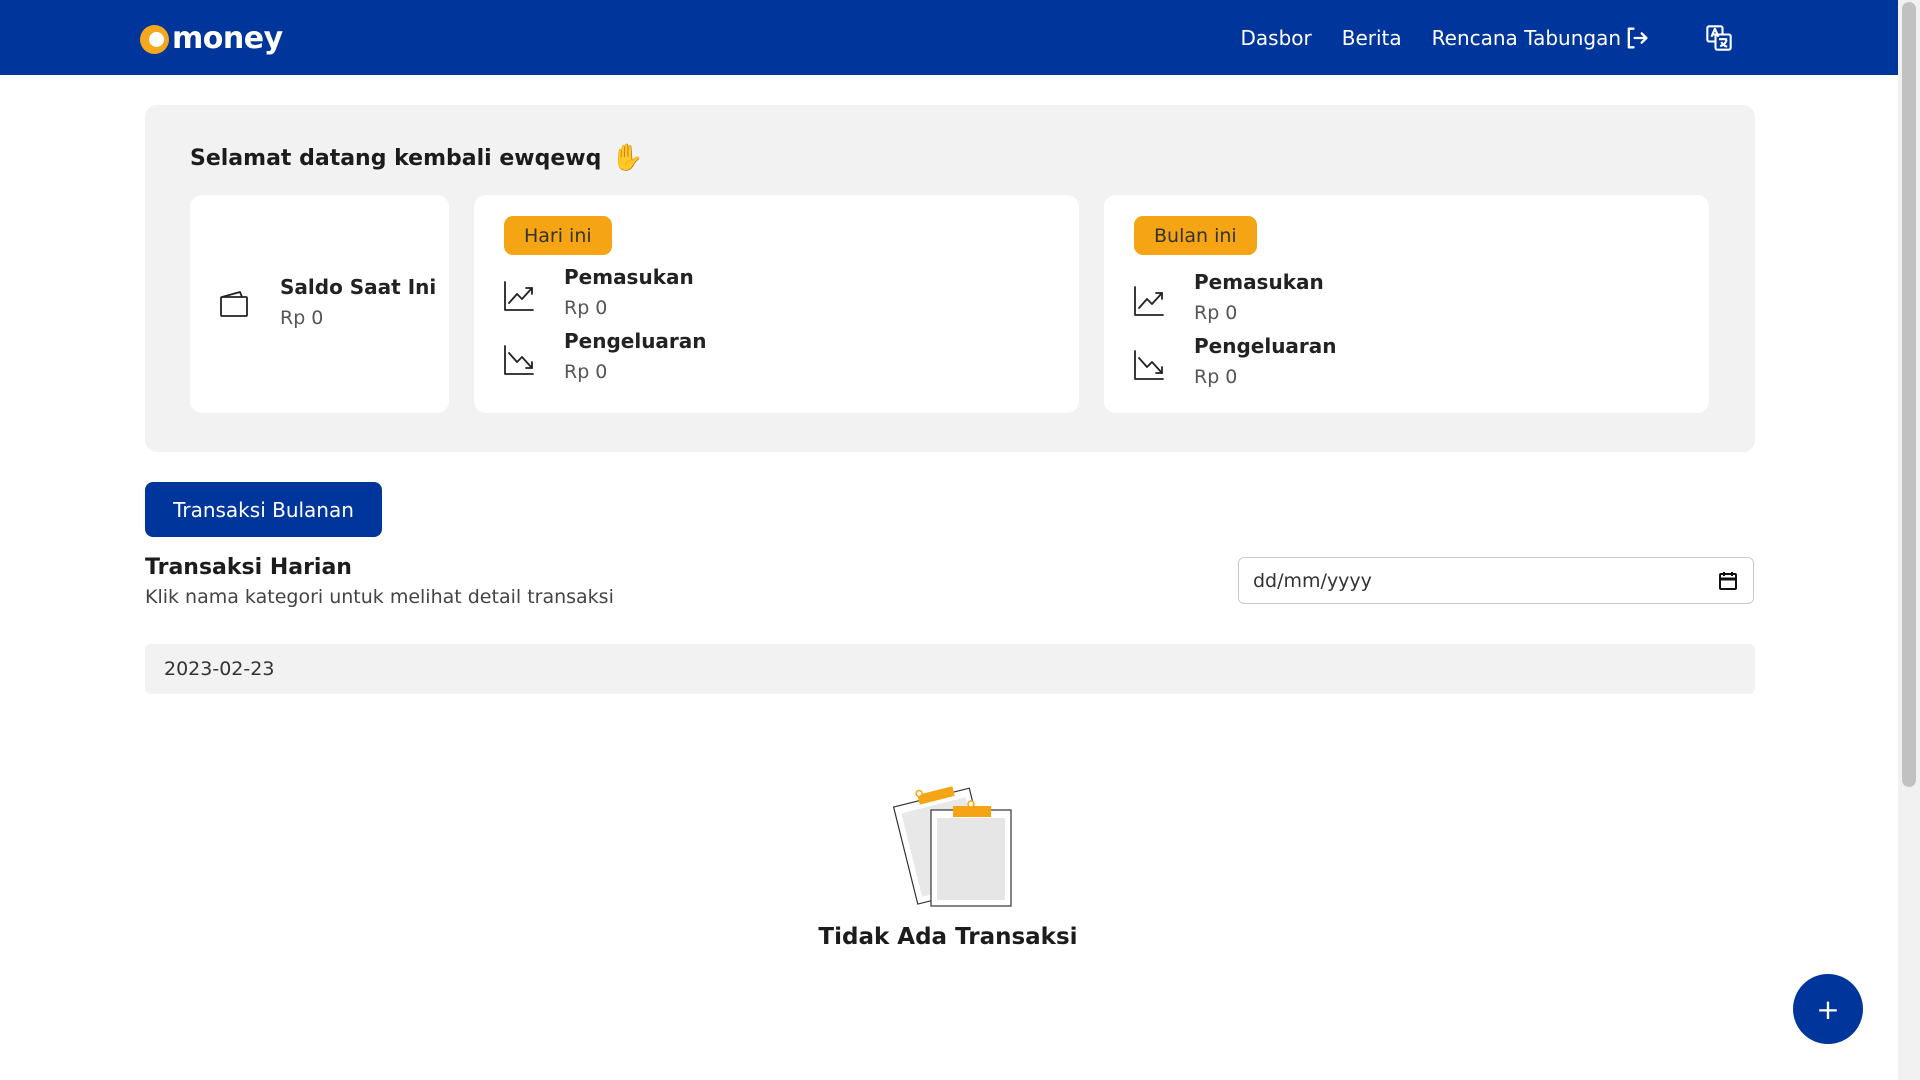 The width and height of the screenshot is (1920, 1080). What do you see at coordinates (635, 341) in the screenshot?
I see `today-expense-label: Pengeluaran` at bounding box center [635, 341].